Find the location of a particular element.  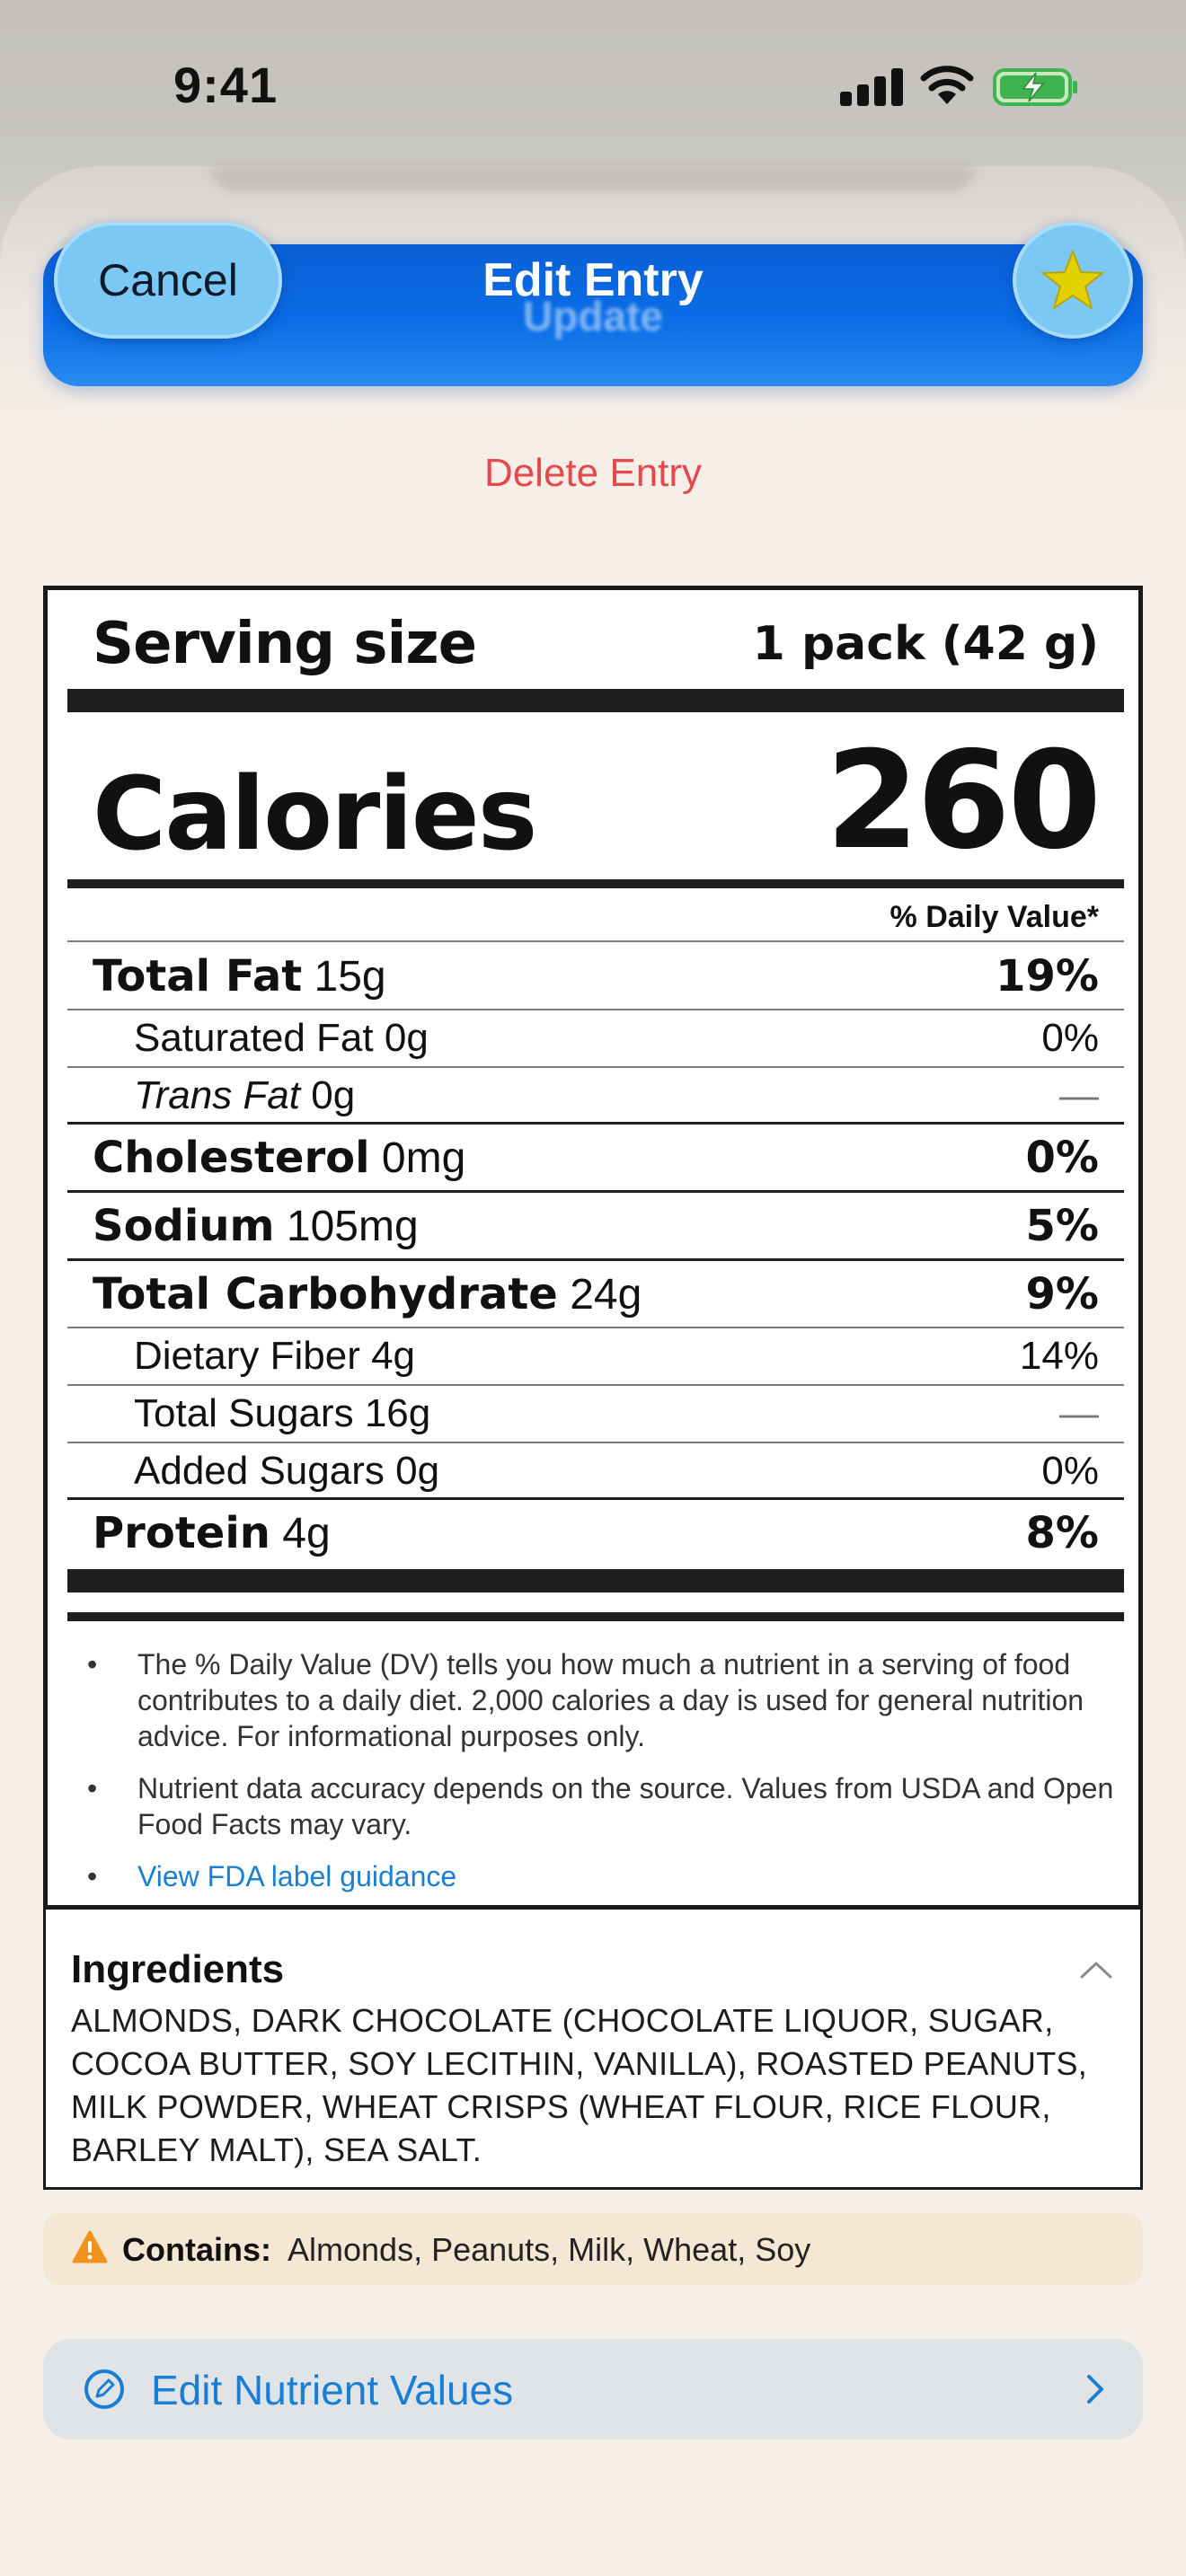

wifi-icon is located at coordinates (947, 85).